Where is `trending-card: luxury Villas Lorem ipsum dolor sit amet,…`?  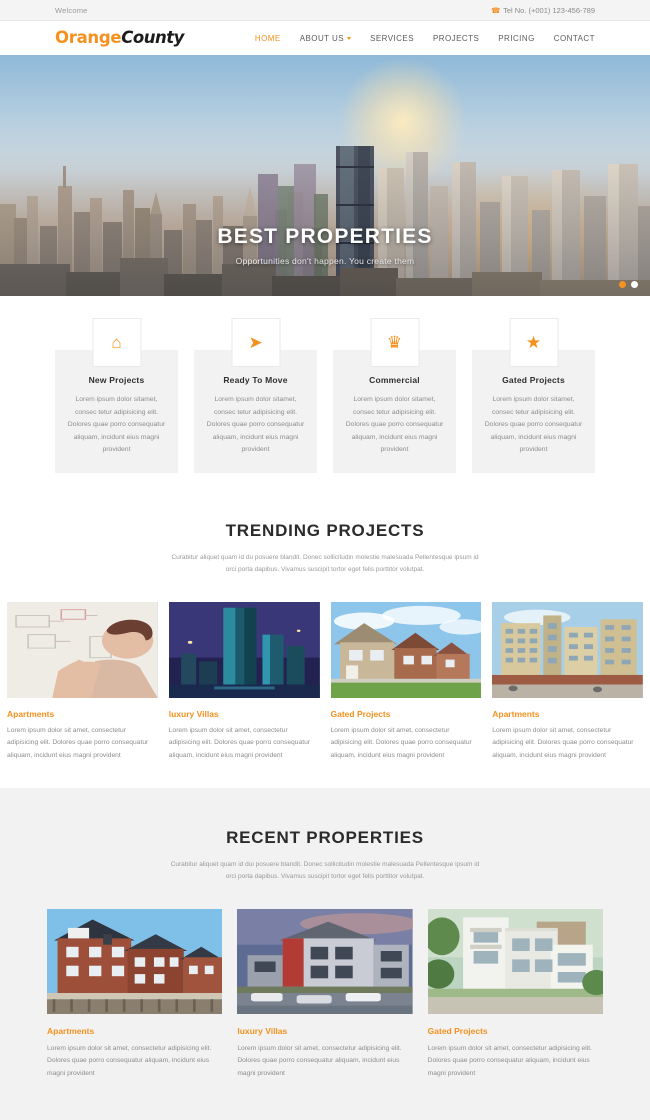 trending-card: luxury Villas Lorem ipsum dolor sit amet,… is located at coordinates (244, 681).